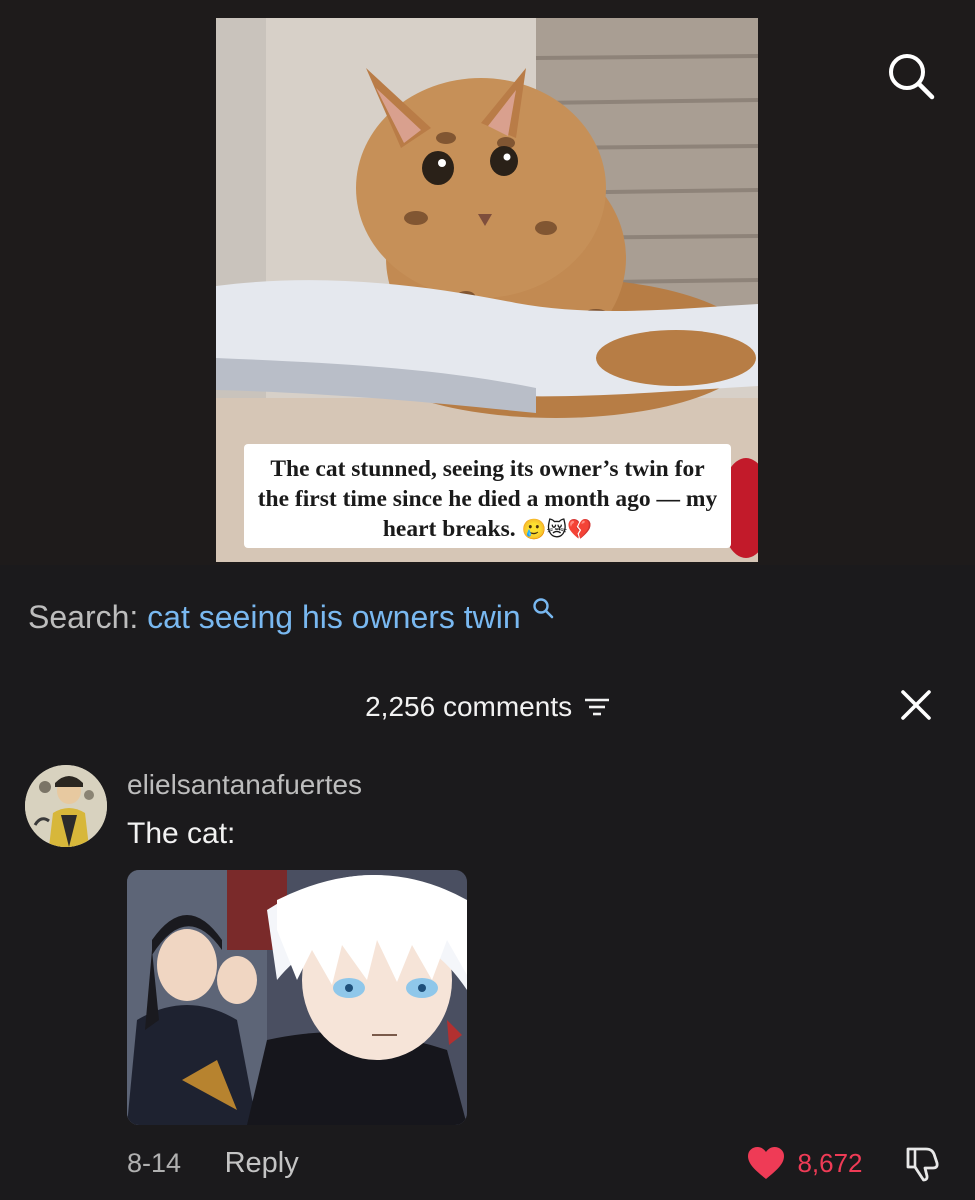  What do you see at coordinates (469, 706) in the screenshot?
I see `comments-count: 2,256 comments` at bounding box center [469, 706].